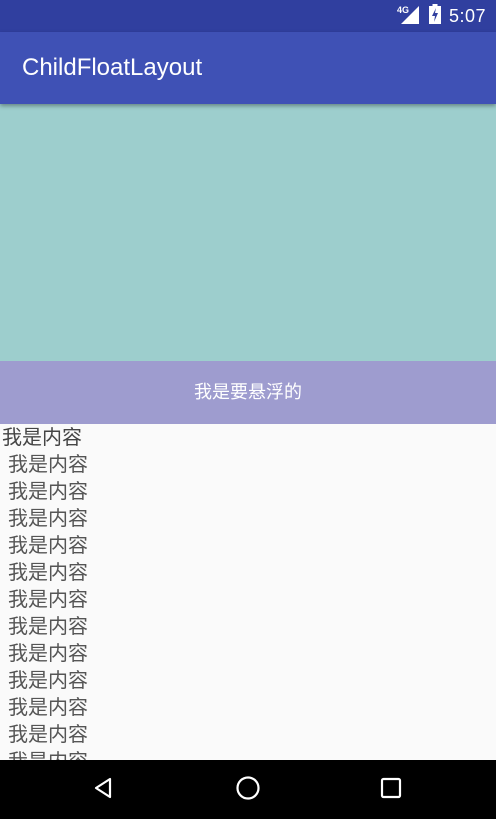 Image resolution: width=496 pixels, height=819 pixels. Describe the element at coordinates (112, 67) in the screenshot. I see `app-title: ChildFloatLayout` at that location.